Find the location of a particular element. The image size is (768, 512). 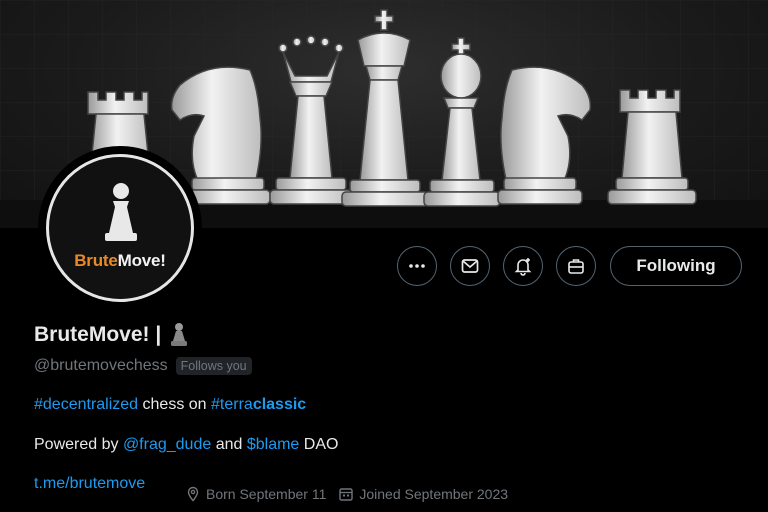

bio-line-1: #decentralized chess on #terraclassic is located at coordinates (170, 405).